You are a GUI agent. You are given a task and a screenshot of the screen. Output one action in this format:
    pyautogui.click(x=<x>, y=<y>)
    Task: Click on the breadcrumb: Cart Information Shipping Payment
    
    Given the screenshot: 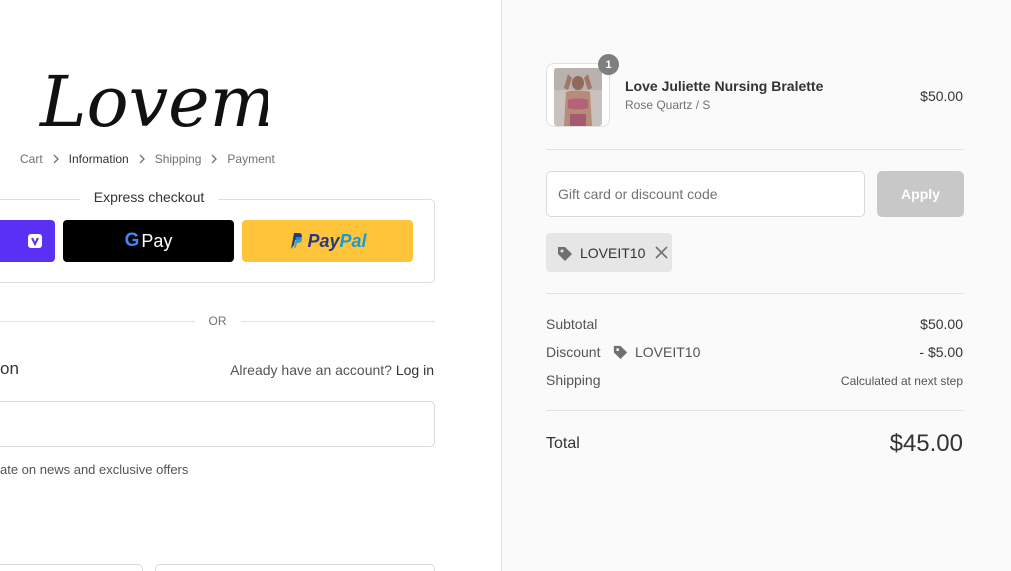 What is the action you would take?
    pyautogui.click(x=147, y=159)
    